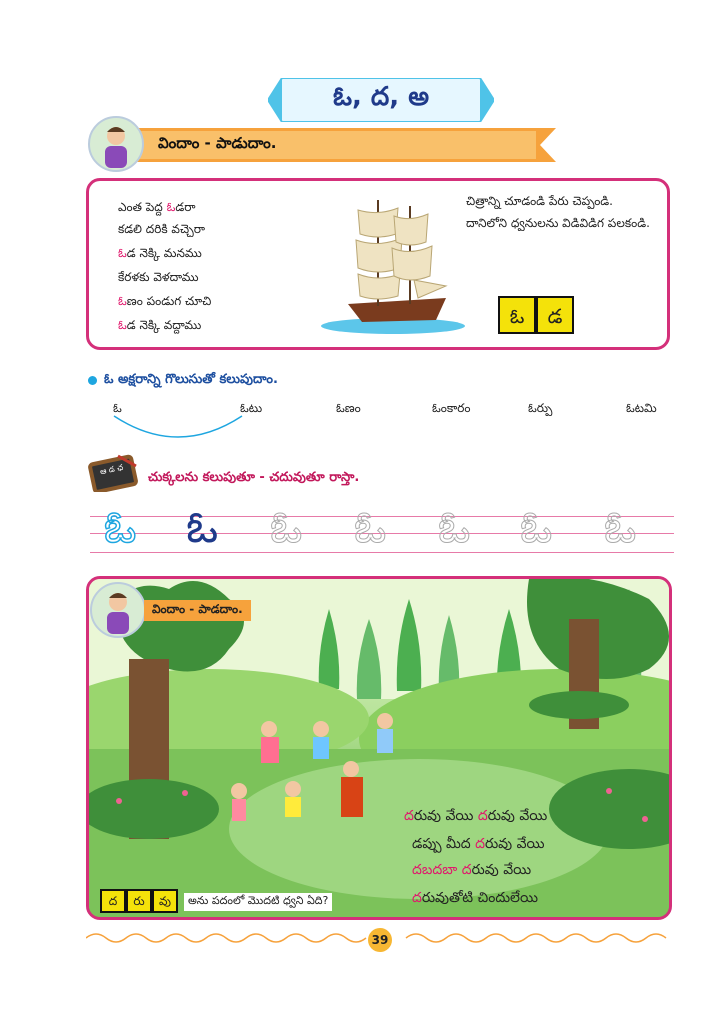 Image resolution: width=724 pixels, height=1024 pixels. Describe the element at coordinates (191, 379) in the screenshot. I see `chain-instruction: ఓ అక్షరాన్ని గొలుసుతో కలుపుదాం.` at that location.